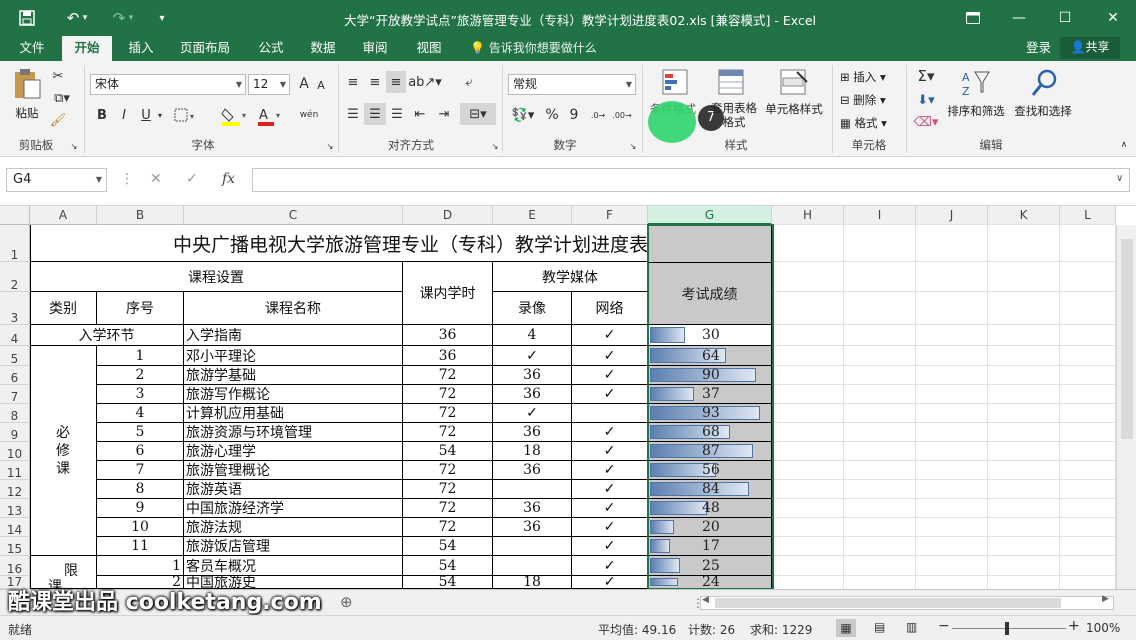 This screenshot has width=1136, height=640. Describe the element at coordinates (62, 98) in the screenshot. I see `copy-icon: ⧉▾` at that location.